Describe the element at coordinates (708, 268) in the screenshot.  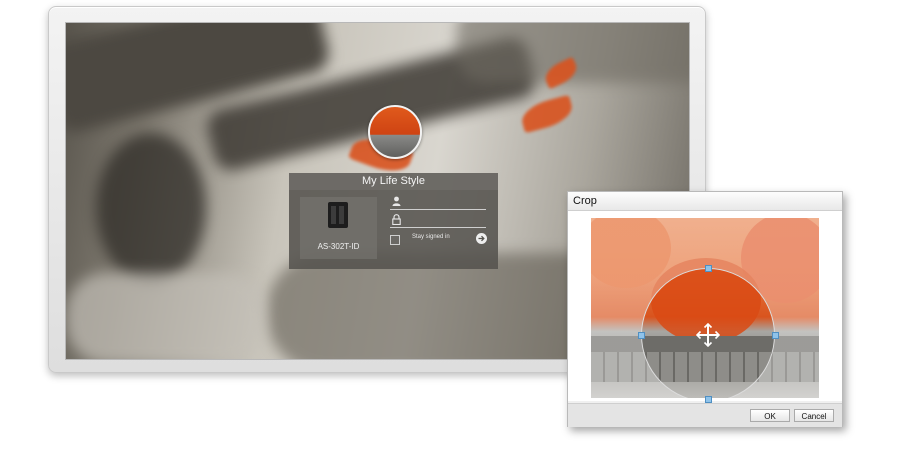
I see `crop-handle-top` at that location.